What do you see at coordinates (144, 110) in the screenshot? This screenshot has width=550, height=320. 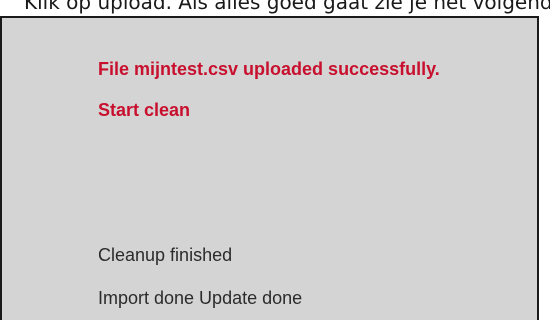 I see `start-clean-message: Start clean` at bounding box center [144, 110].